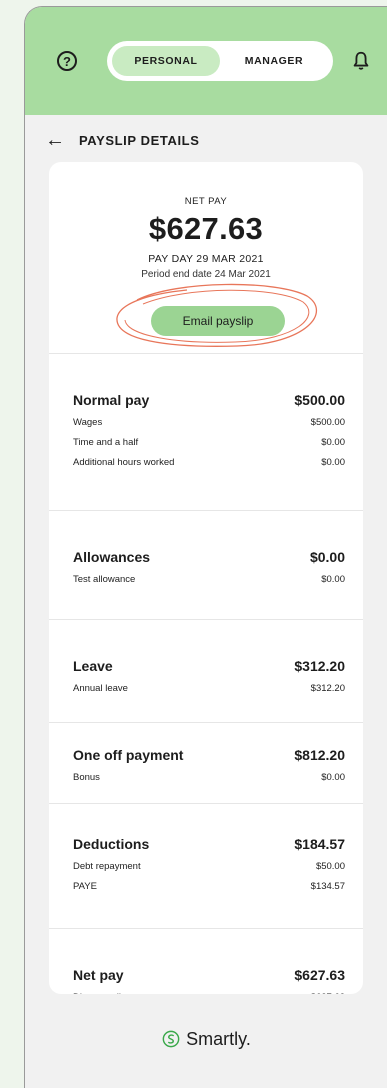  Describe the element at coordinates (209, 422) in the screenshot. I see `line-item: Wages $500.00` at that location.